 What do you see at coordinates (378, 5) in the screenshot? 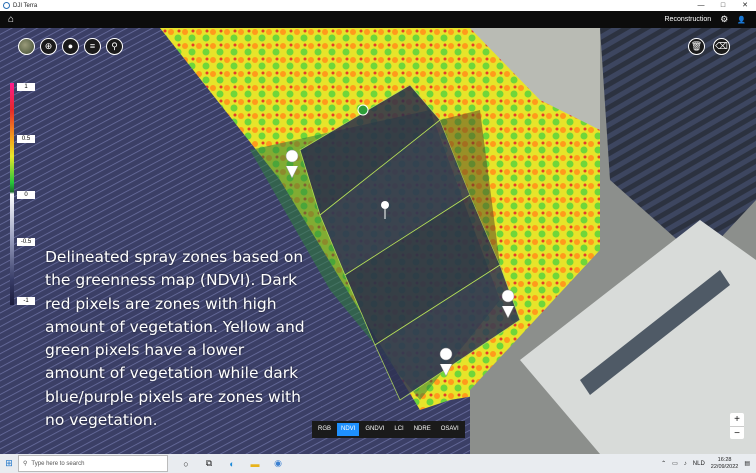
I see `window-titlebar: DJI Terra — □ ✕` at bounding box center [378, 5].